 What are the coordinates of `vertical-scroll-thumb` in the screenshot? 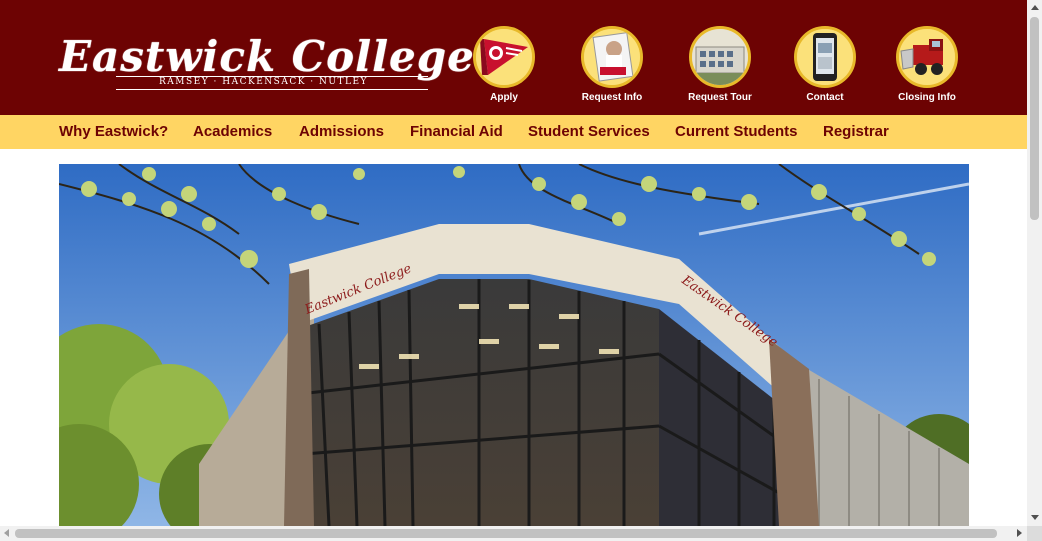 It's located at (1034, 118).